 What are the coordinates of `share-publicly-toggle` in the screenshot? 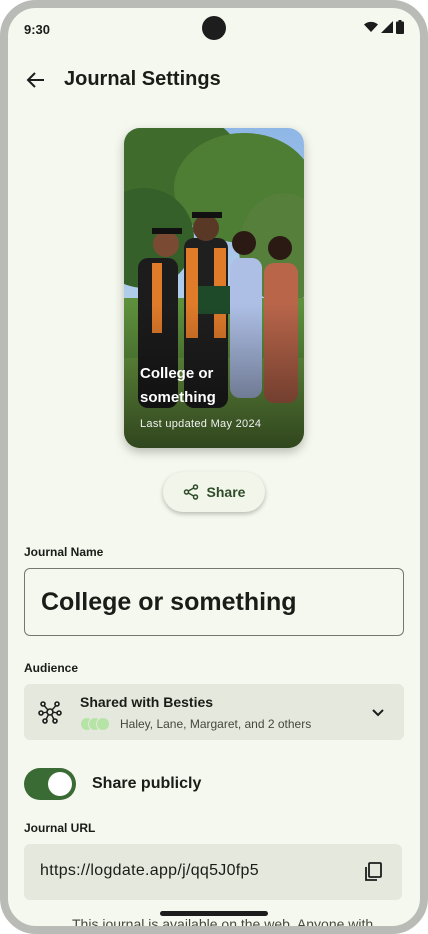 It's located at (50, 784).